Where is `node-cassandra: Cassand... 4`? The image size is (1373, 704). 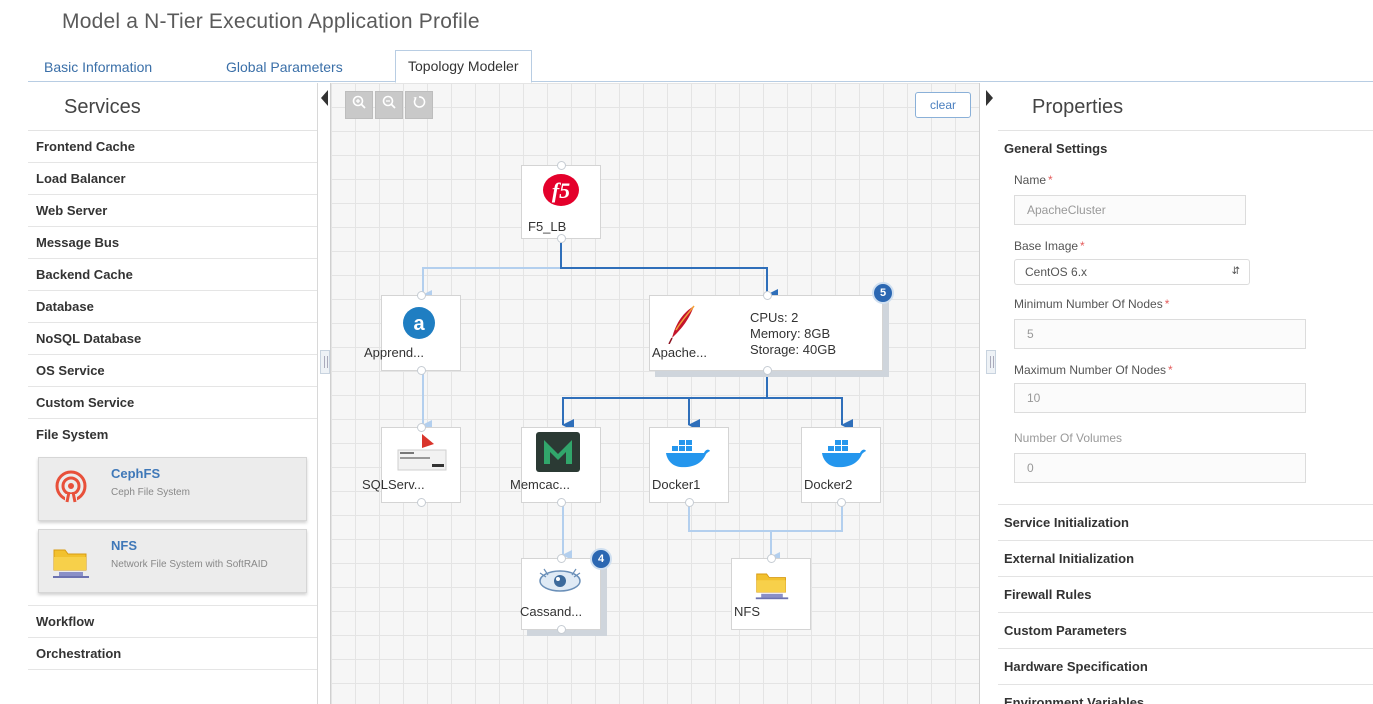 node-cassandra: Cassand... 4 is located at coordinates (566, 591).